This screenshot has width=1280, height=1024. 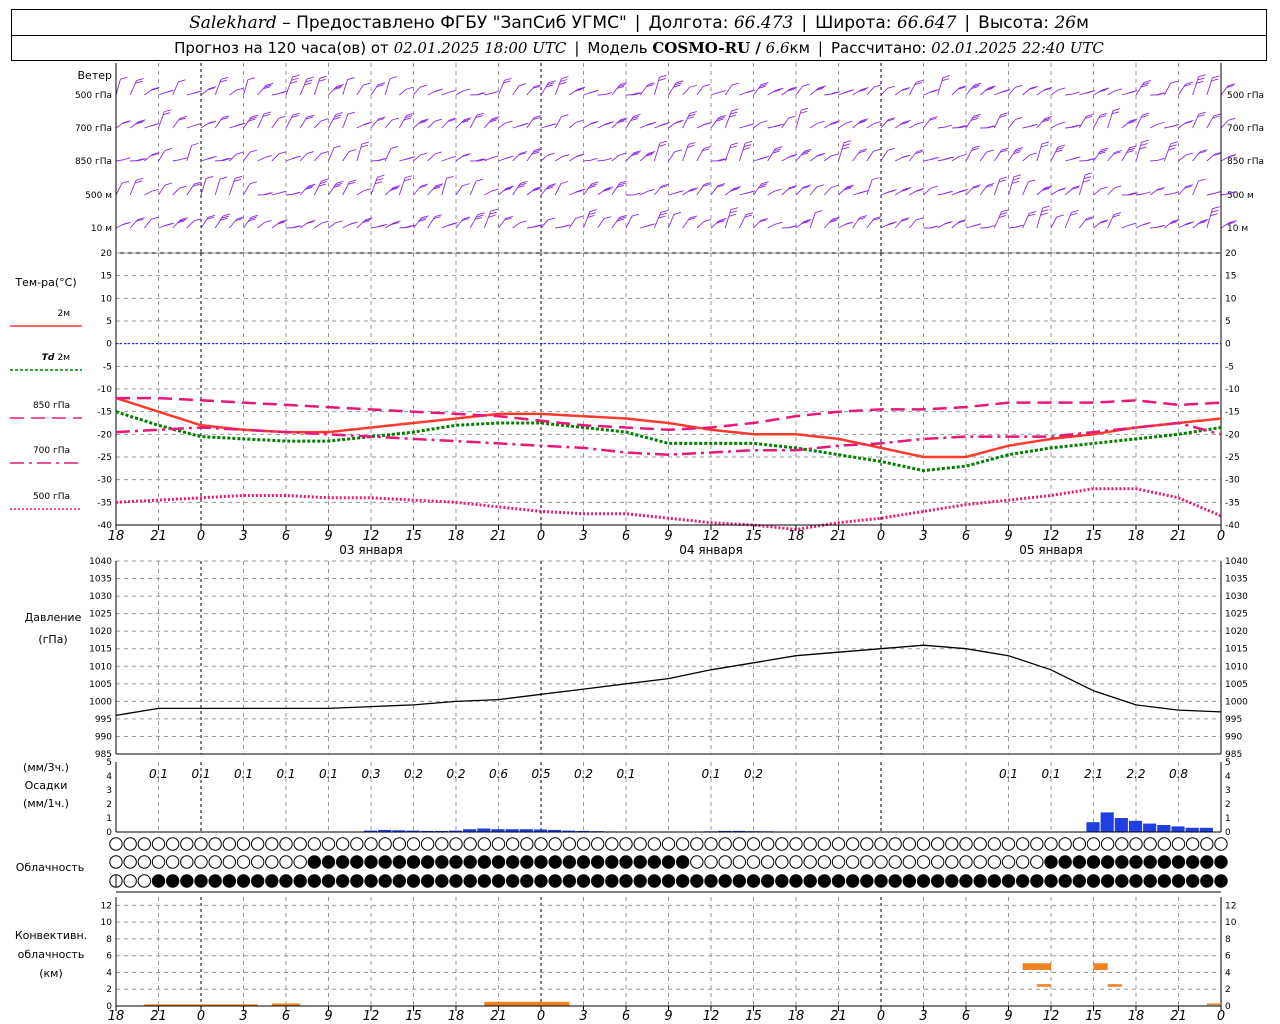 I want to click on precip-bar, so click(x=1135, y=826).